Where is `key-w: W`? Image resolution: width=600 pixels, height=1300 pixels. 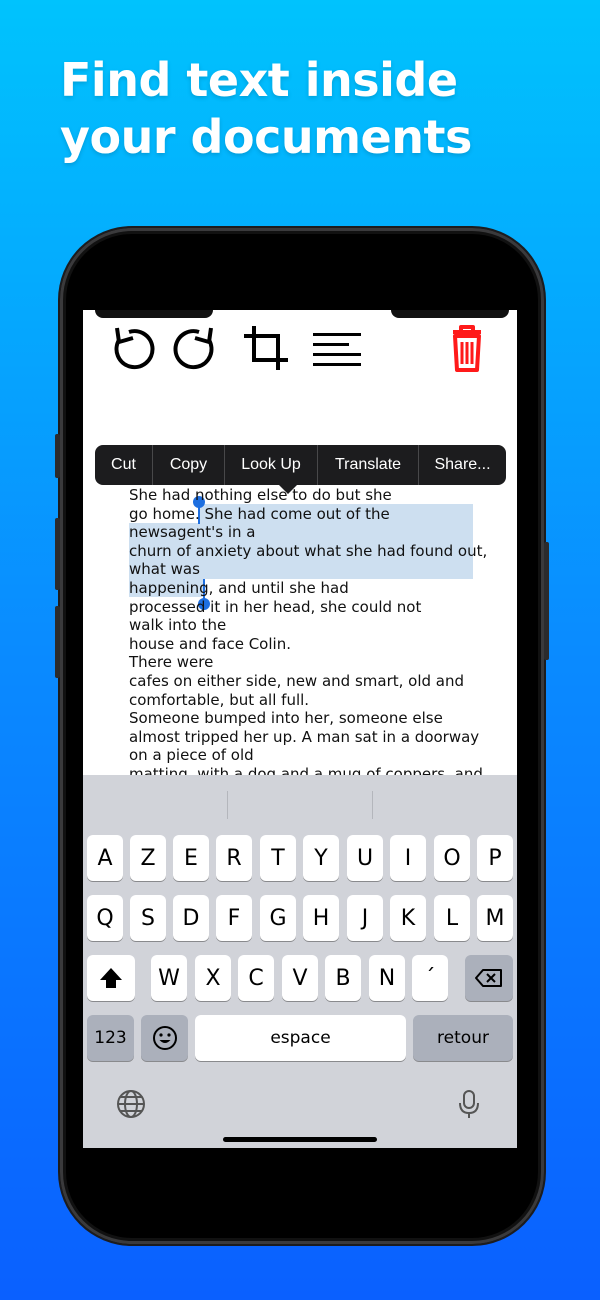
key-w: W is located at coordinates (169, 978).